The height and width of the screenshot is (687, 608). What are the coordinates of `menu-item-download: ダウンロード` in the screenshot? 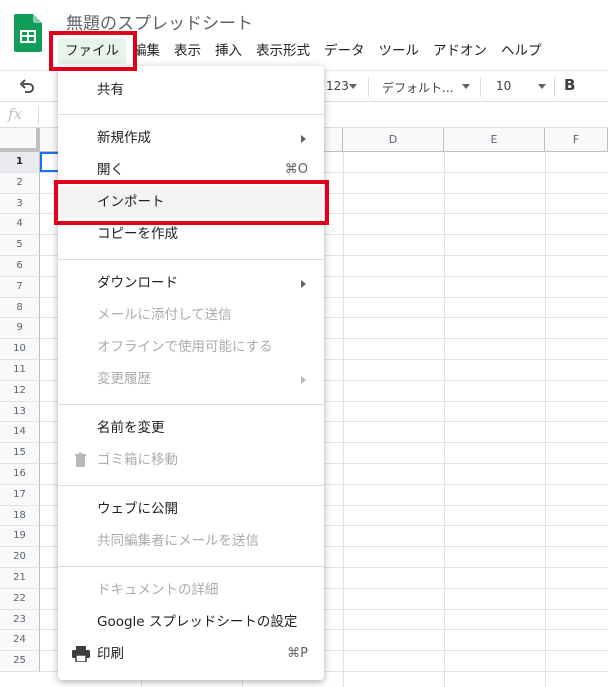 It's located at (191, 283).